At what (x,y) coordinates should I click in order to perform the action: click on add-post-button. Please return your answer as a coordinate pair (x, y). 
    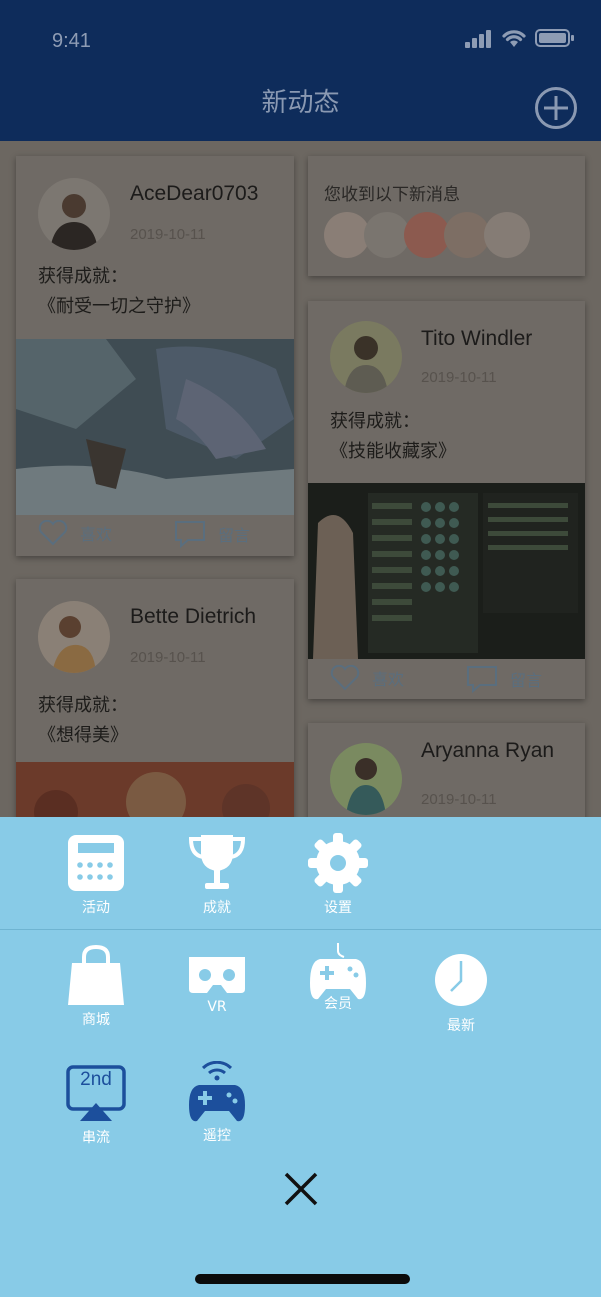
    Looking at the image, I should click on (556, 108).